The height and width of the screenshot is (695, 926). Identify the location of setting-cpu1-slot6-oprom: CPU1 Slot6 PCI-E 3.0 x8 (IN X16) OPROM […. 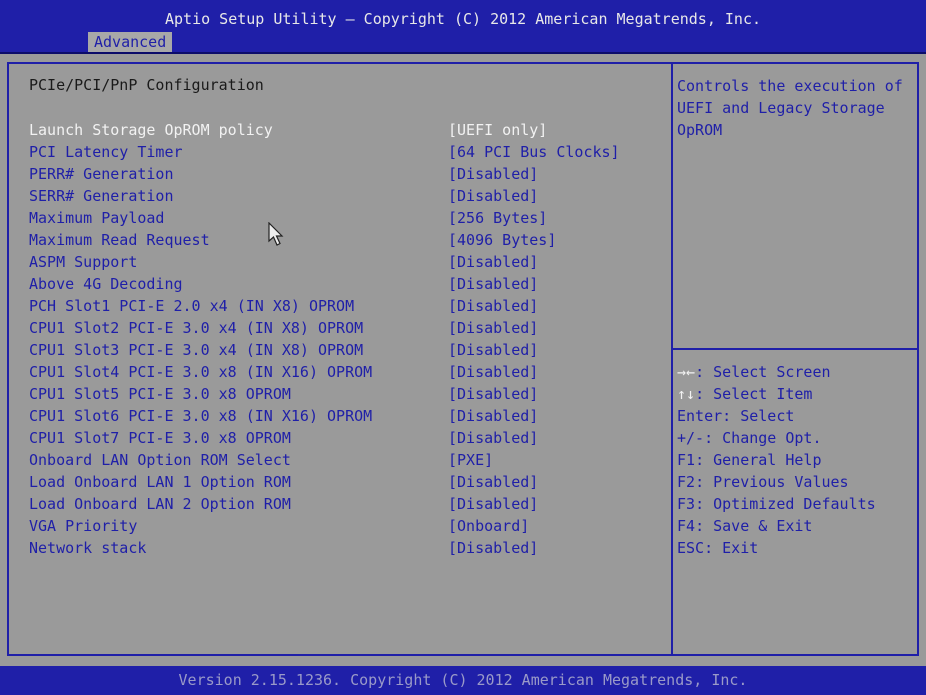
(349, 416).